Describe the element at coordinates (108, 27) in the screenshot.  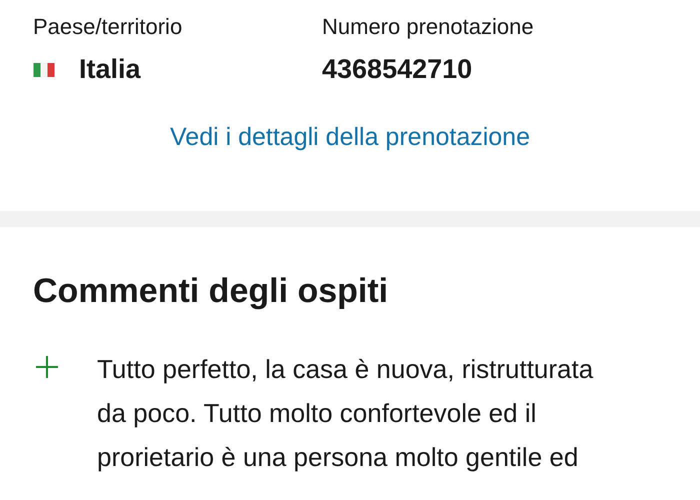
I see `field-label: Paese/territorio` at that location.